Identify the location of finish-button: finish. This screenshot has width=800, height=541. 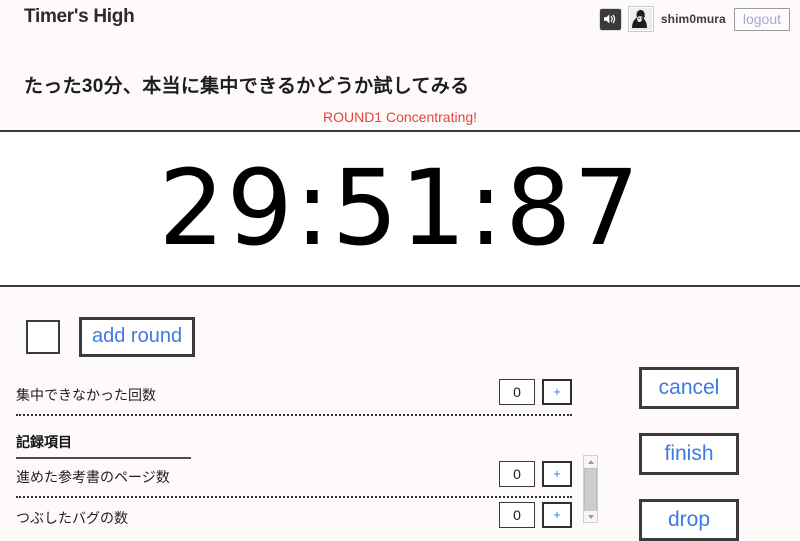
(689, 454).